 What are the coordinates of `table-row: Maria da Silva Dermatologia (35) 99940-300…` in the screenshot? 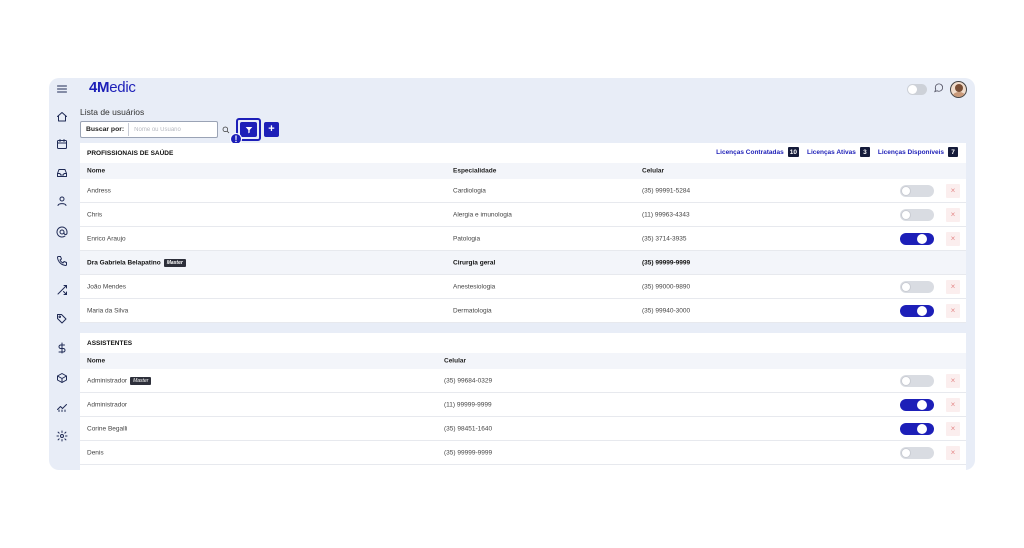 It's located at (523, 311).